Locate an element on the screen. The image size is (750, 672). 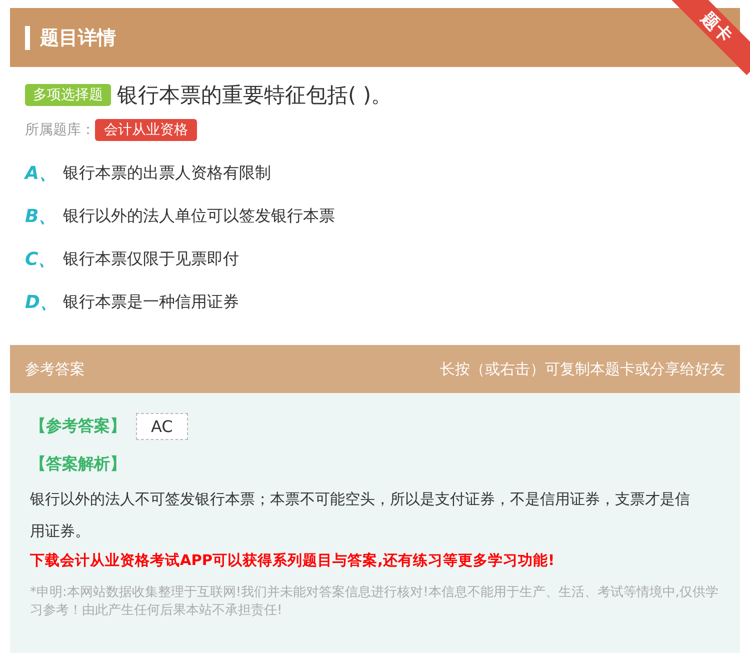
option-text: 银行以外的法人单位可以签发银行本票 is located at coordinates (199, 216).